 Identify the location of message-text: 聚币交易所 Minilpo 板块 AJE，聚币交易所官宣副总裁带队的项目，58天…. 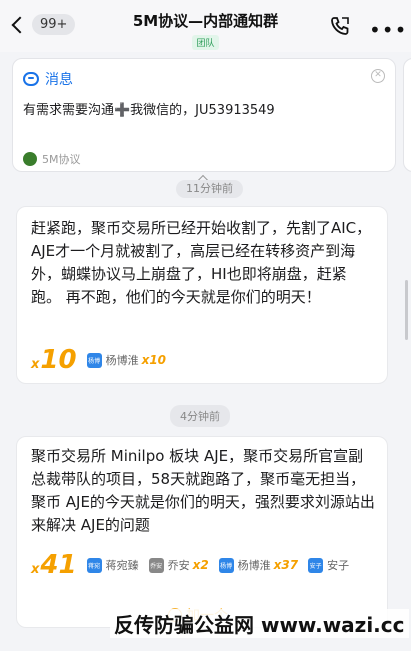
(203, 490).